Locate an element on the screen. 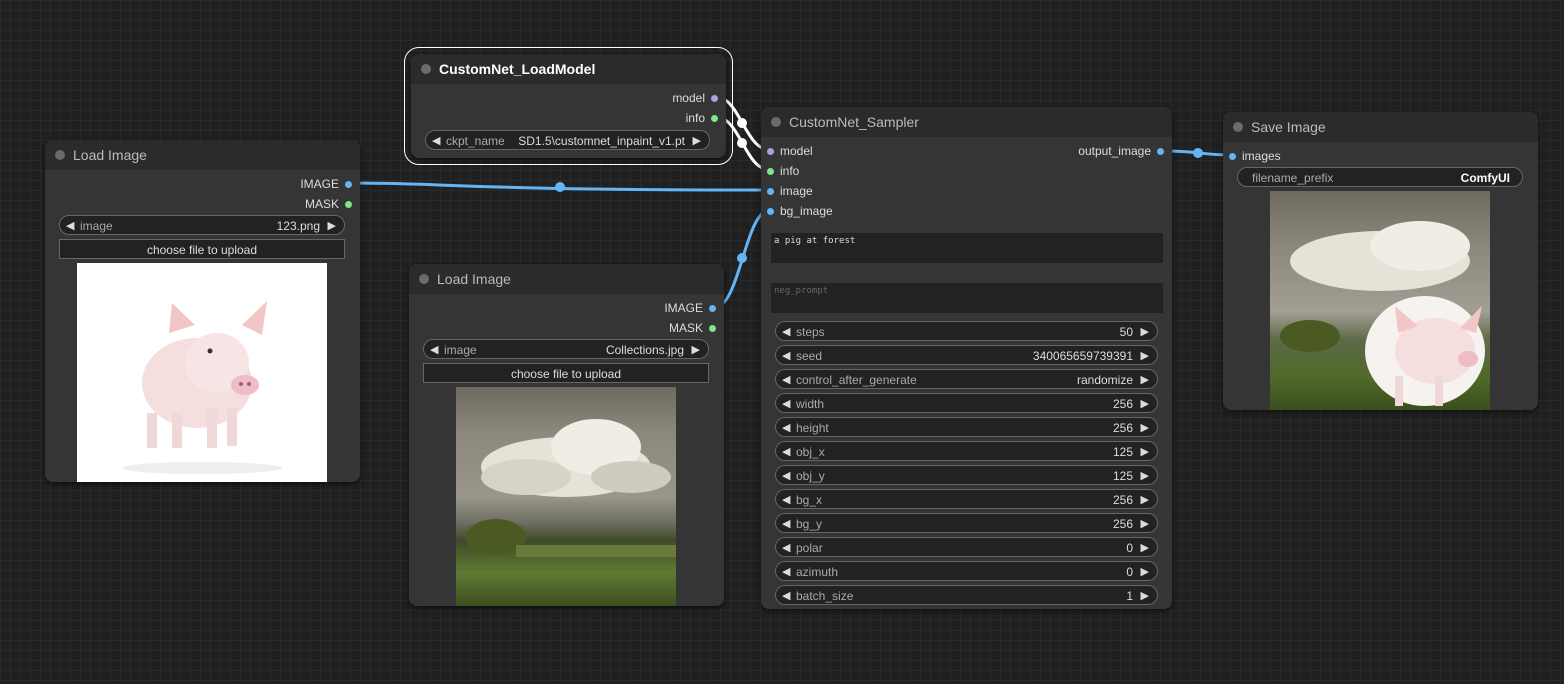  widget-bg-x: ◀ bg_x 256 ▶ is located at coordinates (966, 499).